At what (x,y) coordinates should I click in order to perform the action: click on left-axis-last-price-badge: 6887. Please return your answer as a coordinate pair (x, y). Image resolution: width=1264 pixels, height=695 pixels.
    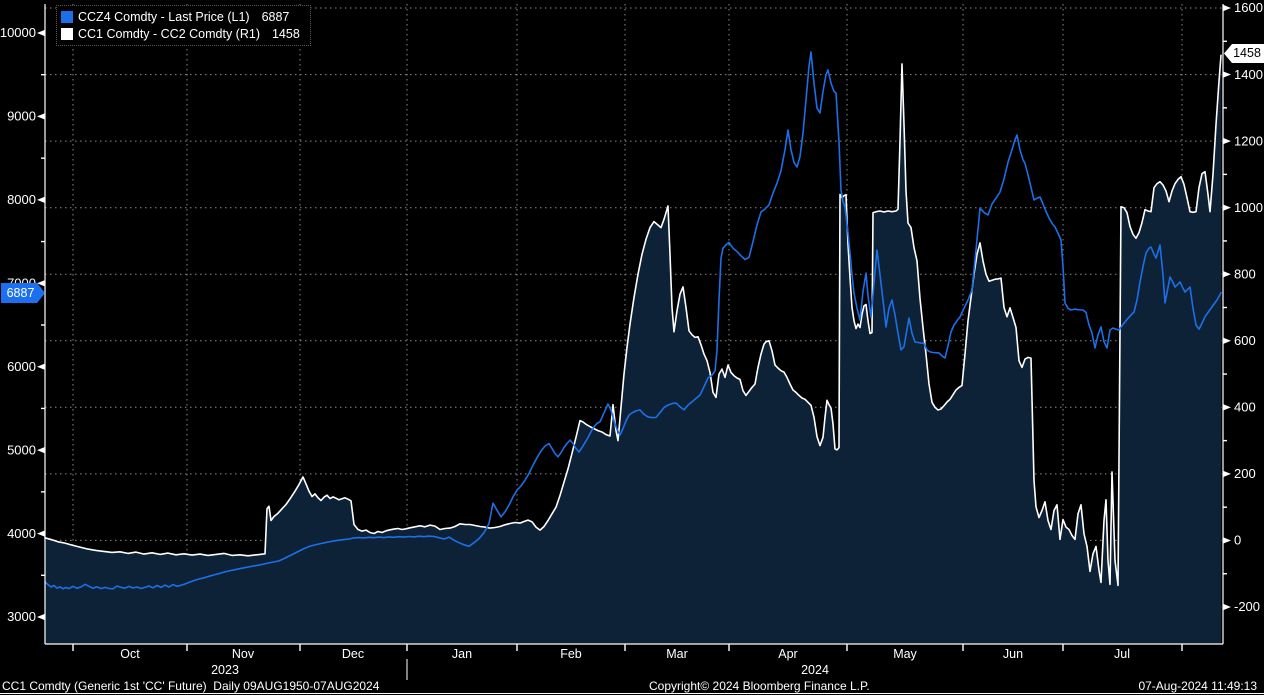
    Looking at the image, I should click on (23, 293).